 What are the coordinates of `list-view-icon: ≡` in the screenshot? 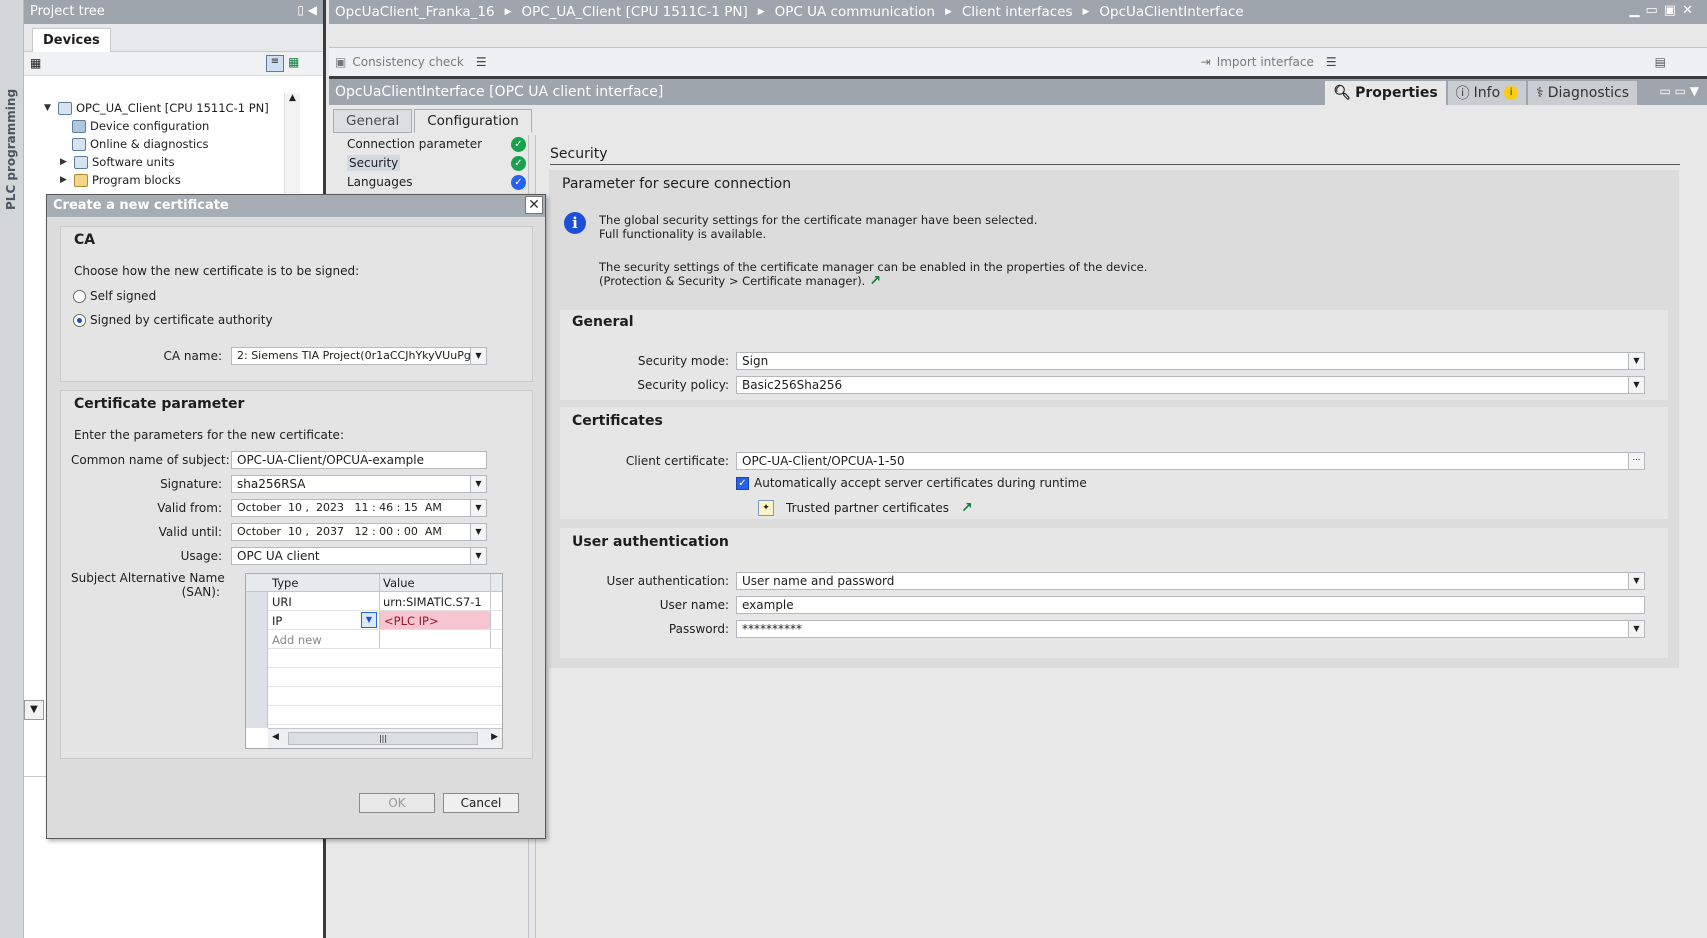 It's located at (275, 63).